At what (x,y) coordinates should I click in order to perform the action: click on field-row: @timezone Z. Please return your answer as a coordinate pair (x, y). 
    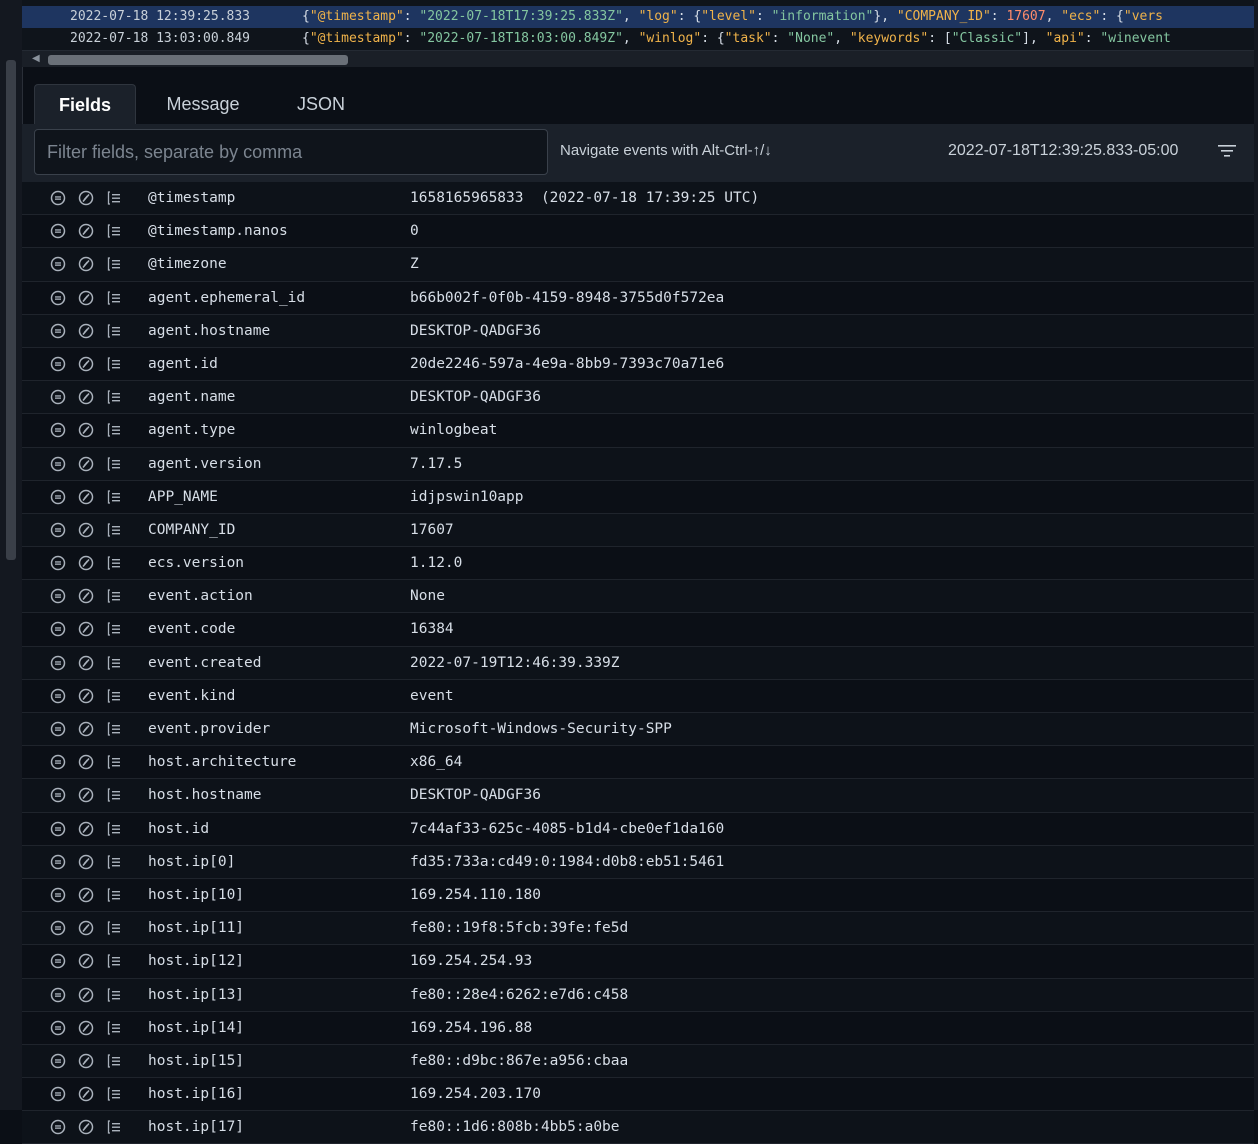
    Looking at the image, I should click on (638, 265).